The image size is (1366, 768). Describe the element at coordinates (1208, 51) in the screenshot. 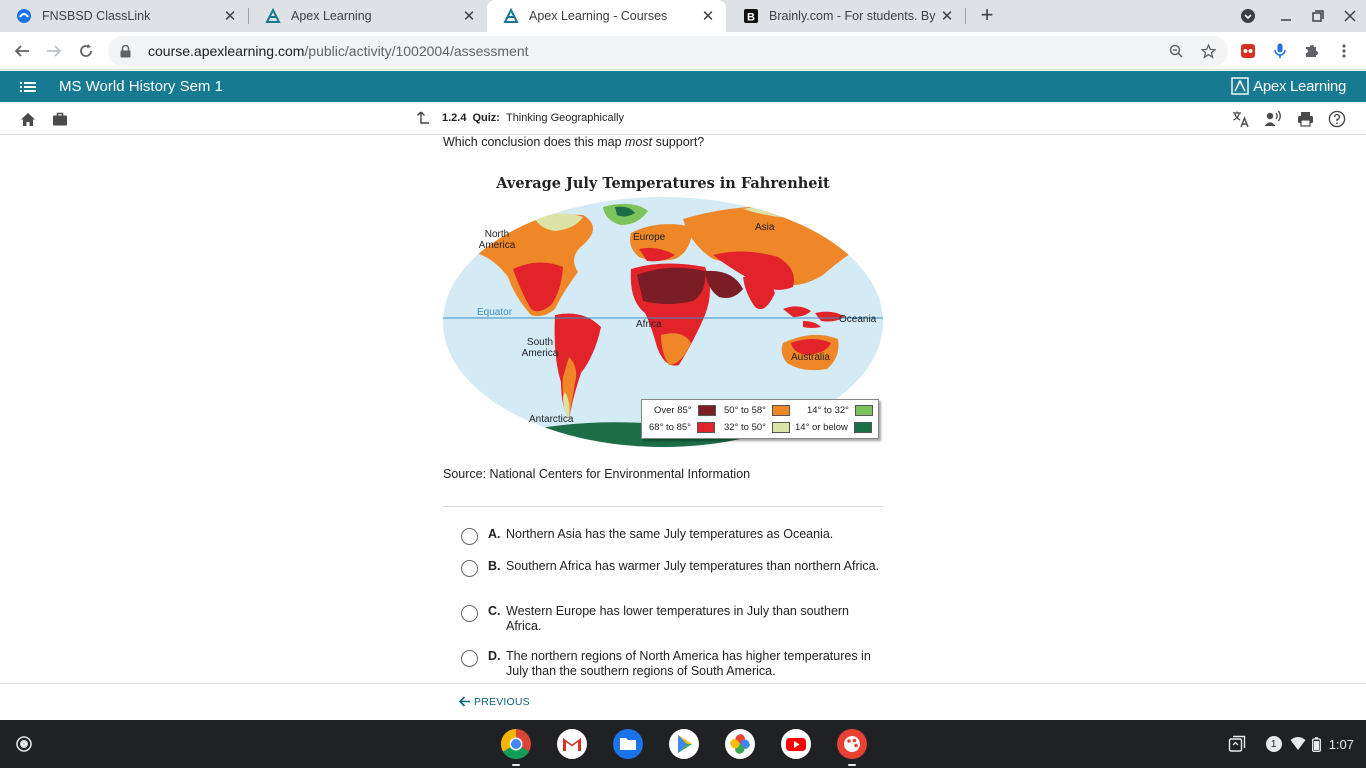

I see `bookmark-star-icon` at that location.